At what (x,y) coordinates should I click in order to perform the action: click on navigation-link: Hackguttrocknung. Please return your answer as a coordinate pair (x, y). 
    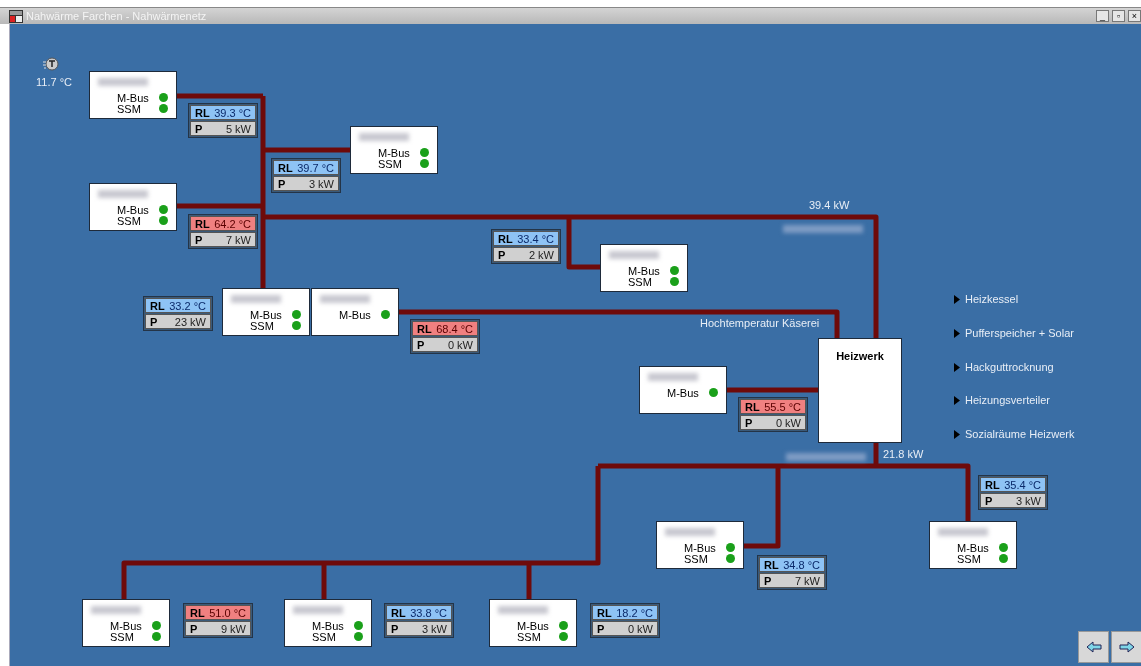
    Looking at the image, I should click on (1004, 367).